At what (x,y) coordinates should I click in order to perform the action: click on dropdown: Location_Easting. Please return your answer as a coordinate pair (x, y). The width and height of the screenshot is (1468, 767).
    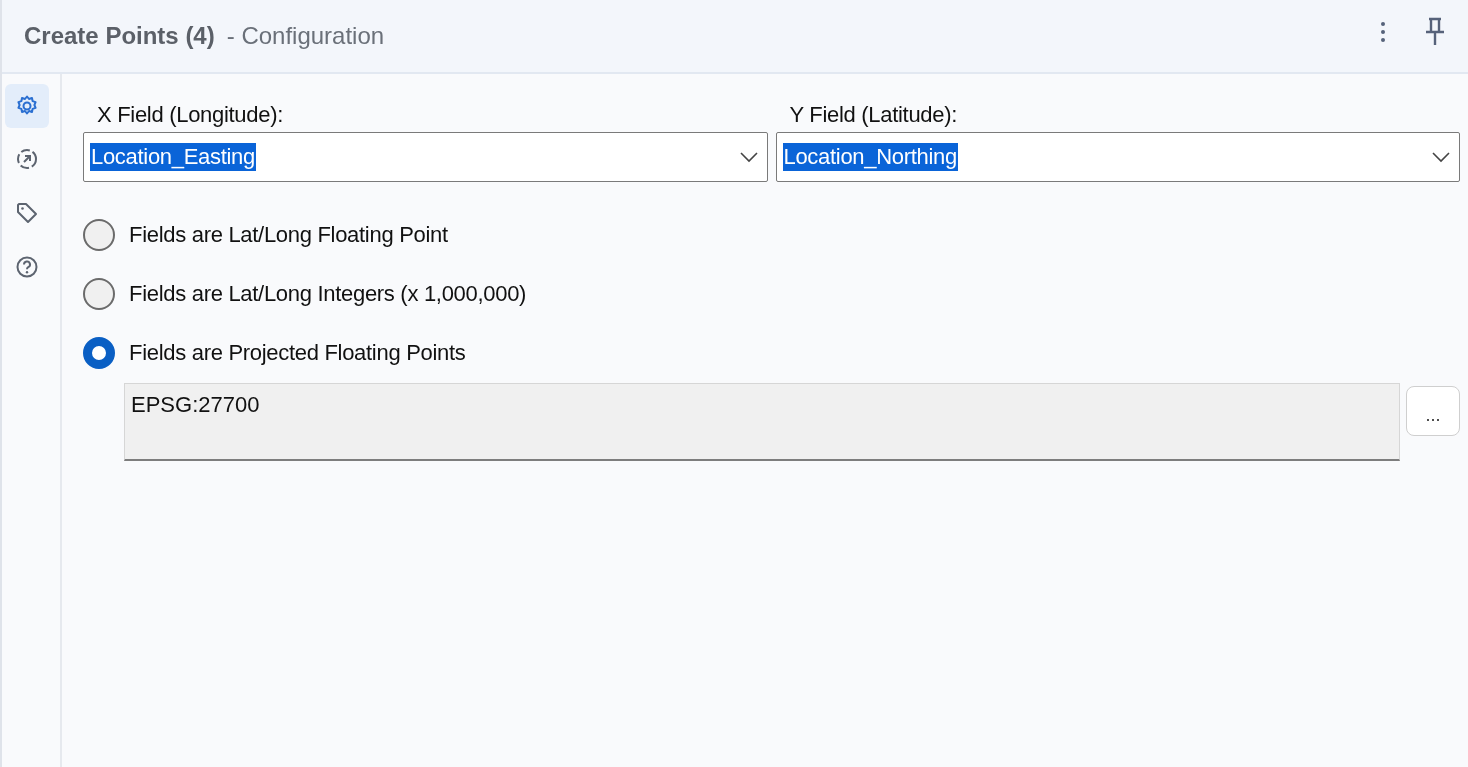
    Looking at the image, I should click on (425, 157).